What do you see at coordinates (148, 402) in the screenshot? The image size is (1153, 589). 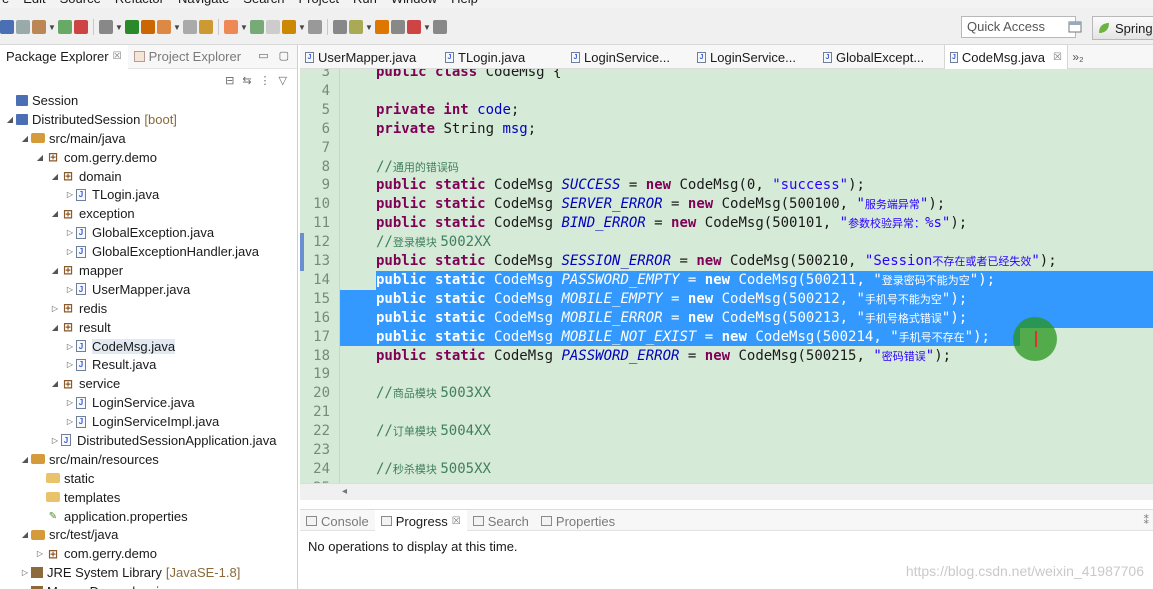 I see `tree-item: ▷ J LoginService.java` at bounding box center [148, 402].